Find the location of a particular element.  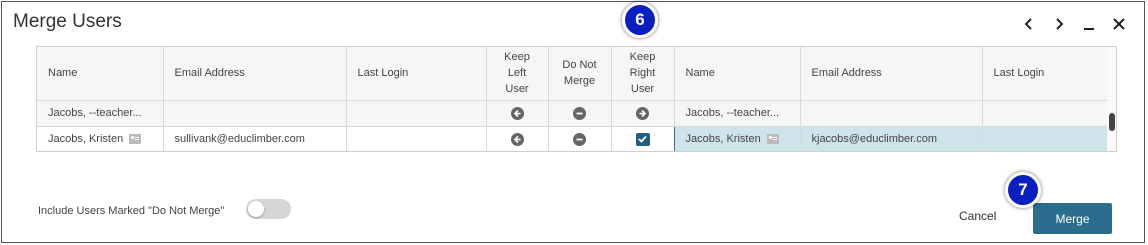

left-name-cell: Jacobs, Kristen is located at coordinates (100, 138).